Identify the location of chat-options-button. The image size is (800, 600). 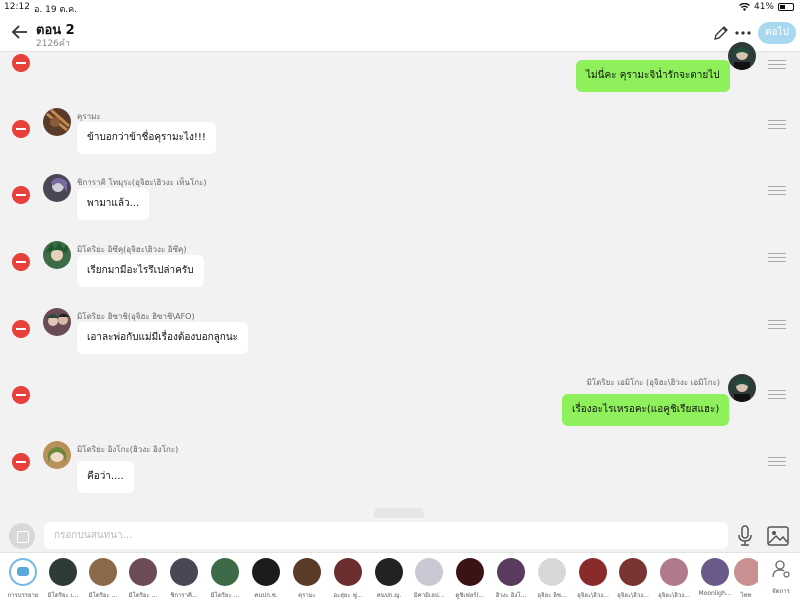
(22, 536).